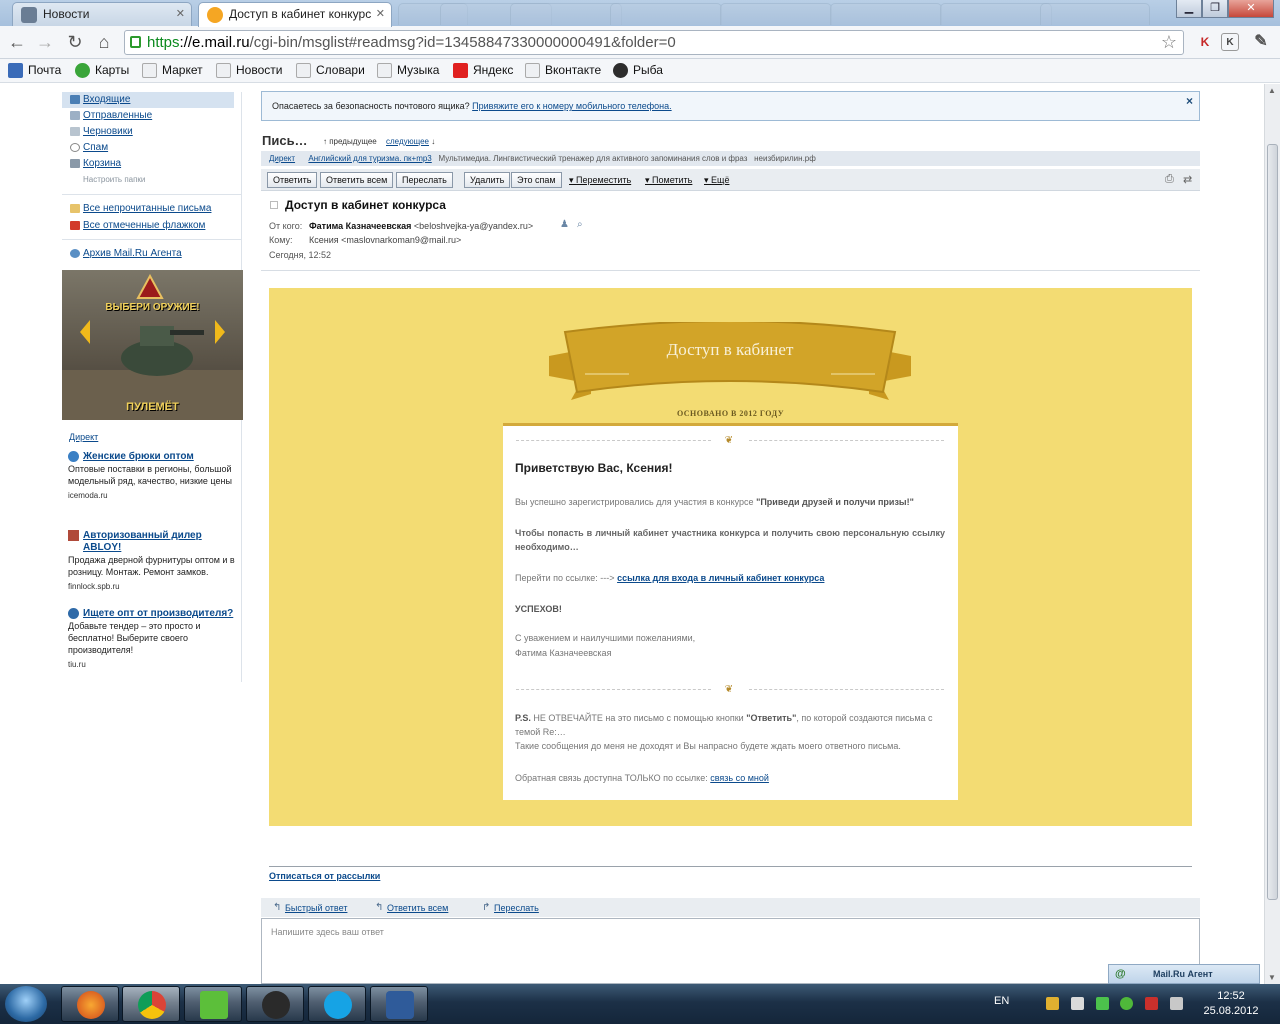 The image size is (1280, 1024). I want to click on mark-dropdown: ▾ Пометить, so click(668, 180).